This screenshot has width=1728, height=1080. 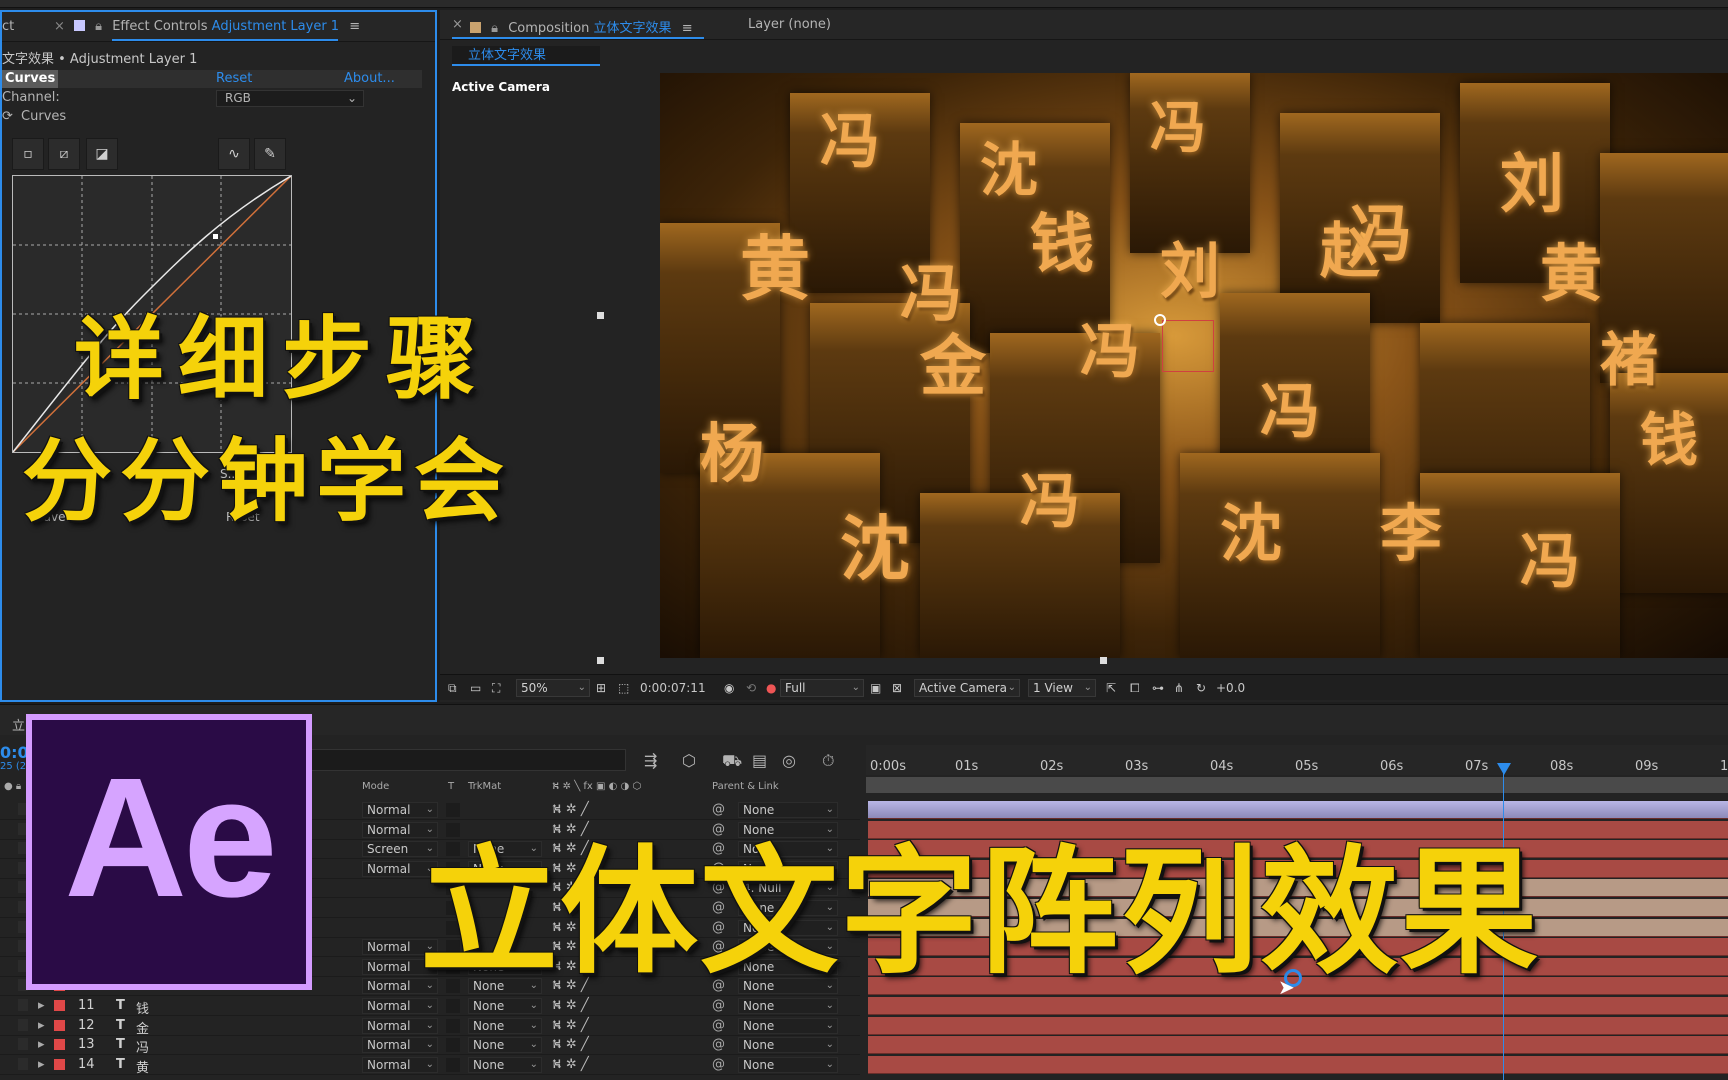 I want to click on comp-breadcrumb: 立体文字效果, so click(x=526, y=56).